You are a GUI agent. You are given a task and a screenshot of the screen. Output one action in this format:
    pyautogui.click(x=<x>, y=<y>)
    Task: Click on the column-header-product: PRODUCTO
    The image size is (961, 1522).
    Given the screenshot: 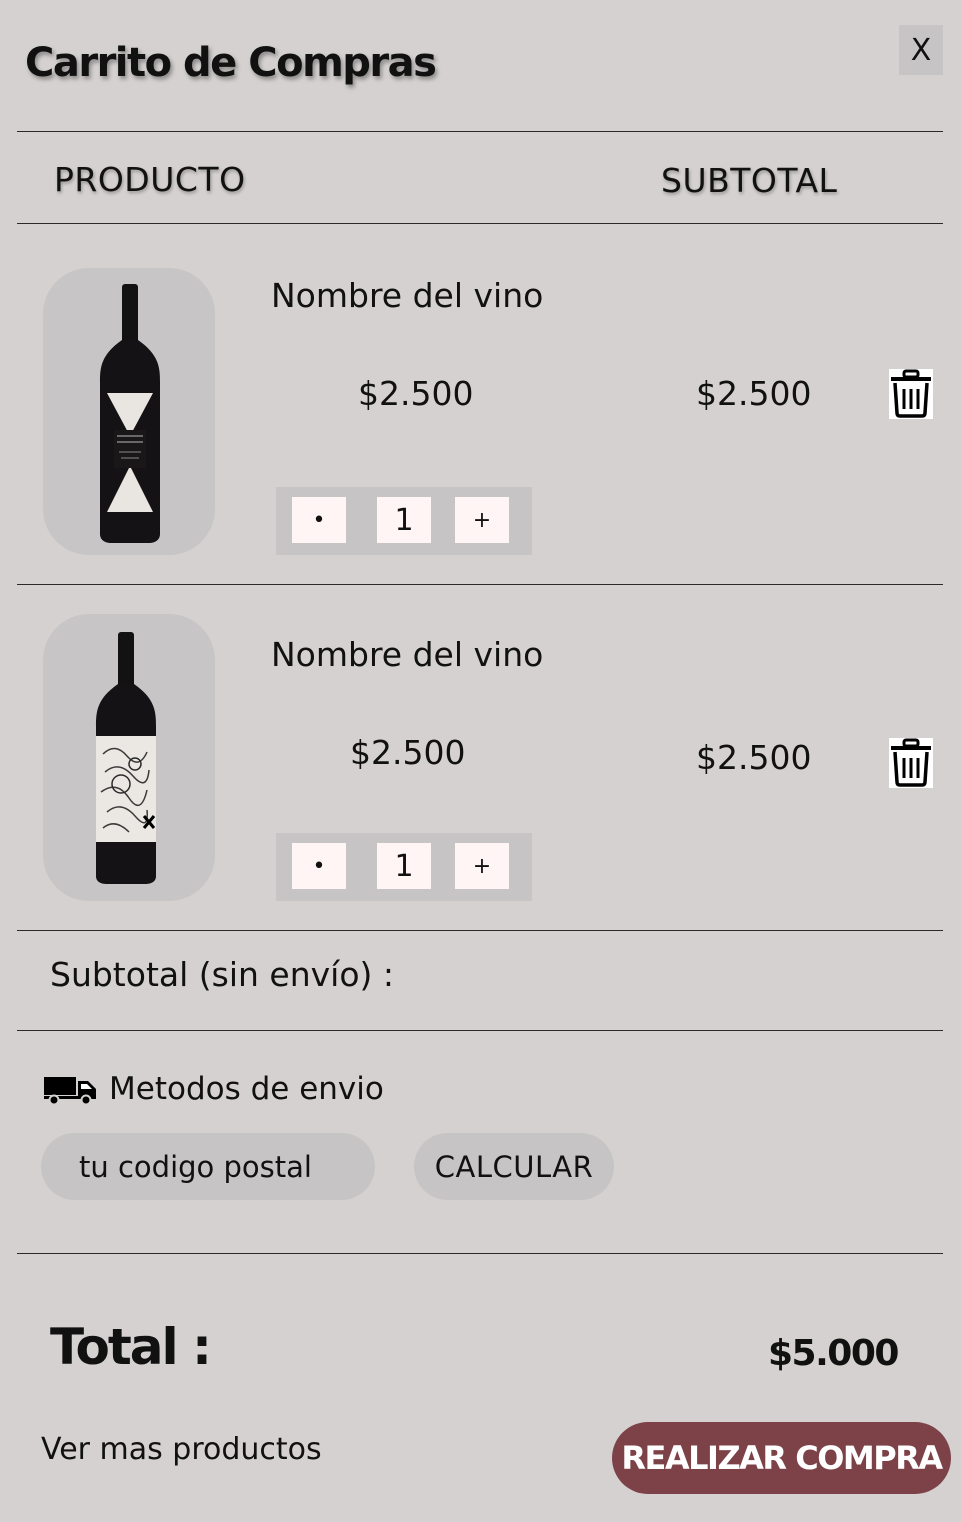 What is the action you would take?
    pyautogui.click(x=150, y=179)
    